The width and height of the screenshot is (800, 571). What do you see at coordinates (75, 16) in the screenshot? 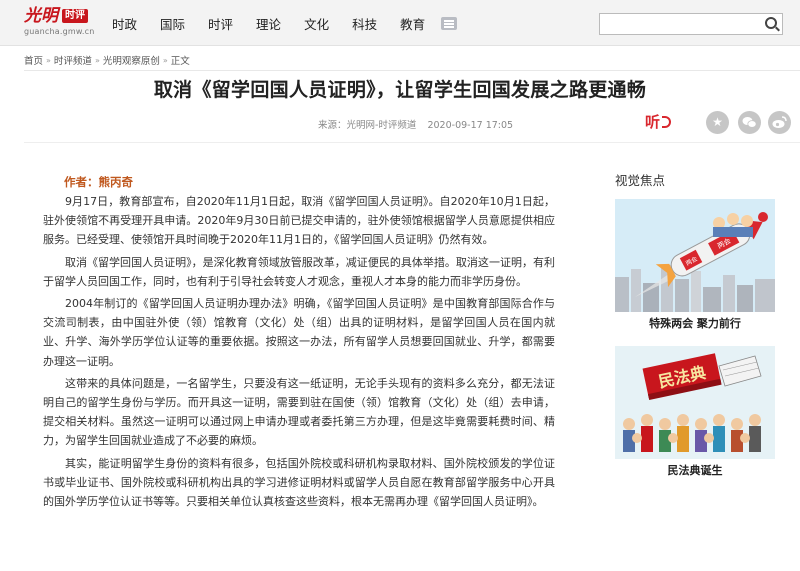
I see `logo-badge: 时评` at bounding box center [75, 16].